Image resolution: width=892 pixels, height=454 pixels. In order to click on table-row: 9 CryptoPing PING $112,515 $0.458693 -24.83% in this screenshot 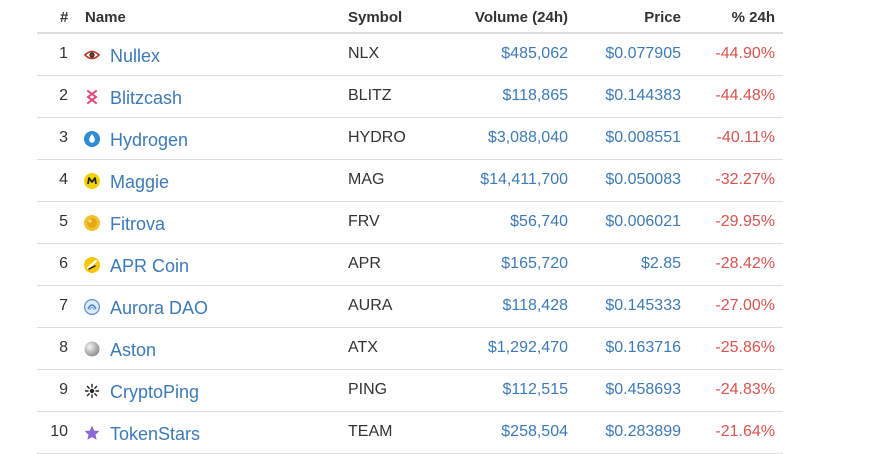, I will do `click(410, 391)`.